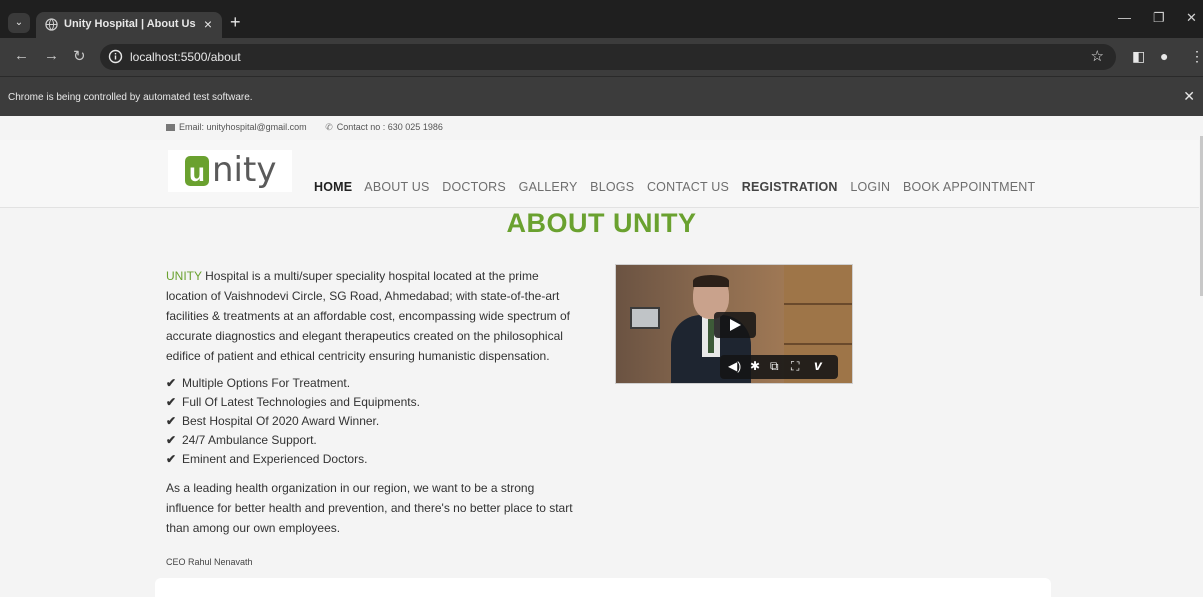 This screenshot has height=597, width=1203. What do you see at coordinates (185, 57) in the screenshot?
I see `url-text: localhost:5500/about` at bounding box center [185, 57].